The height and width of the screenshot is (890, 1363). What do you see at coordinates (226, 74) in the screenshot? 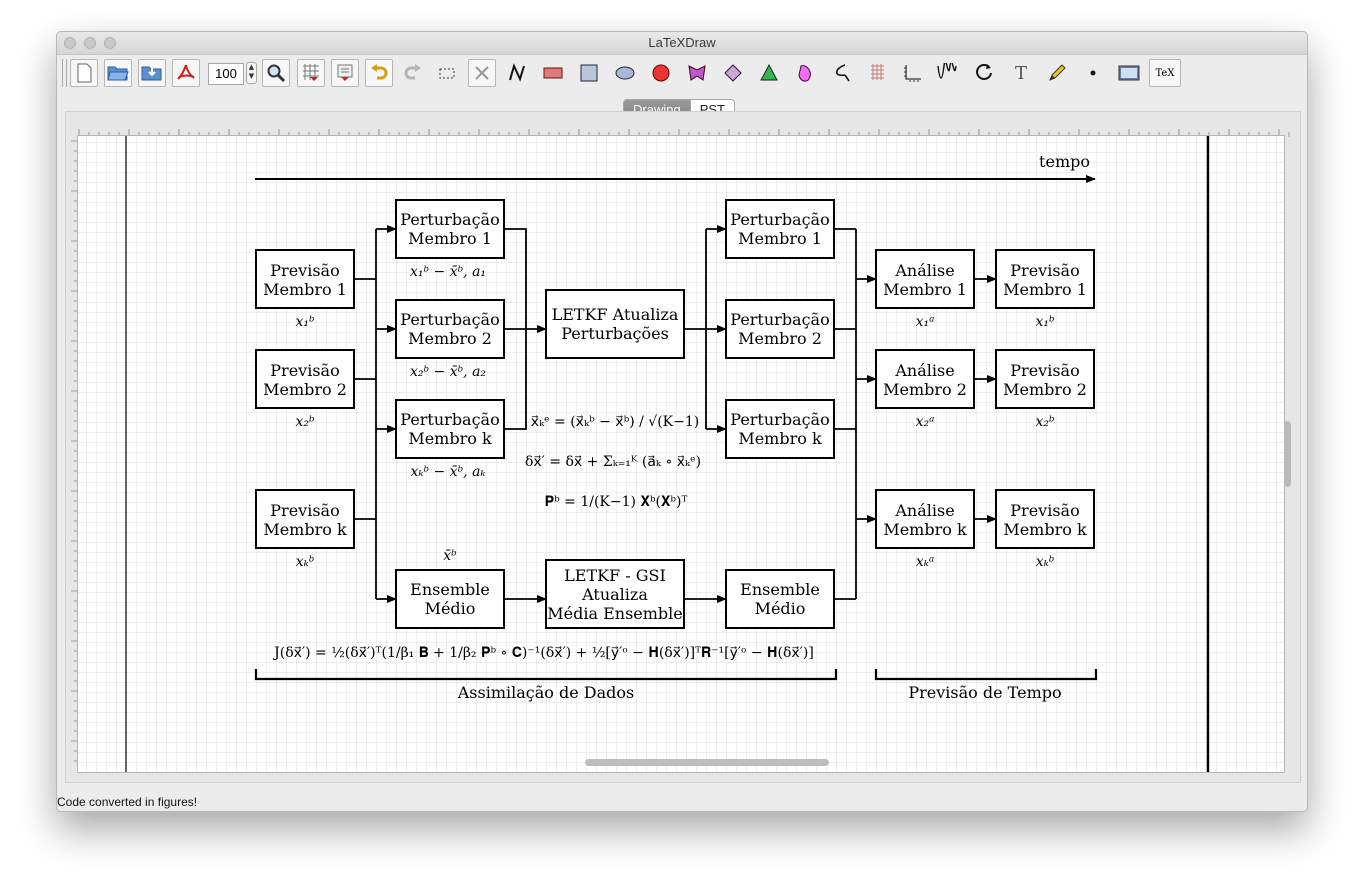
I see `zoom-input: 100` at bounding box center [226, 74].